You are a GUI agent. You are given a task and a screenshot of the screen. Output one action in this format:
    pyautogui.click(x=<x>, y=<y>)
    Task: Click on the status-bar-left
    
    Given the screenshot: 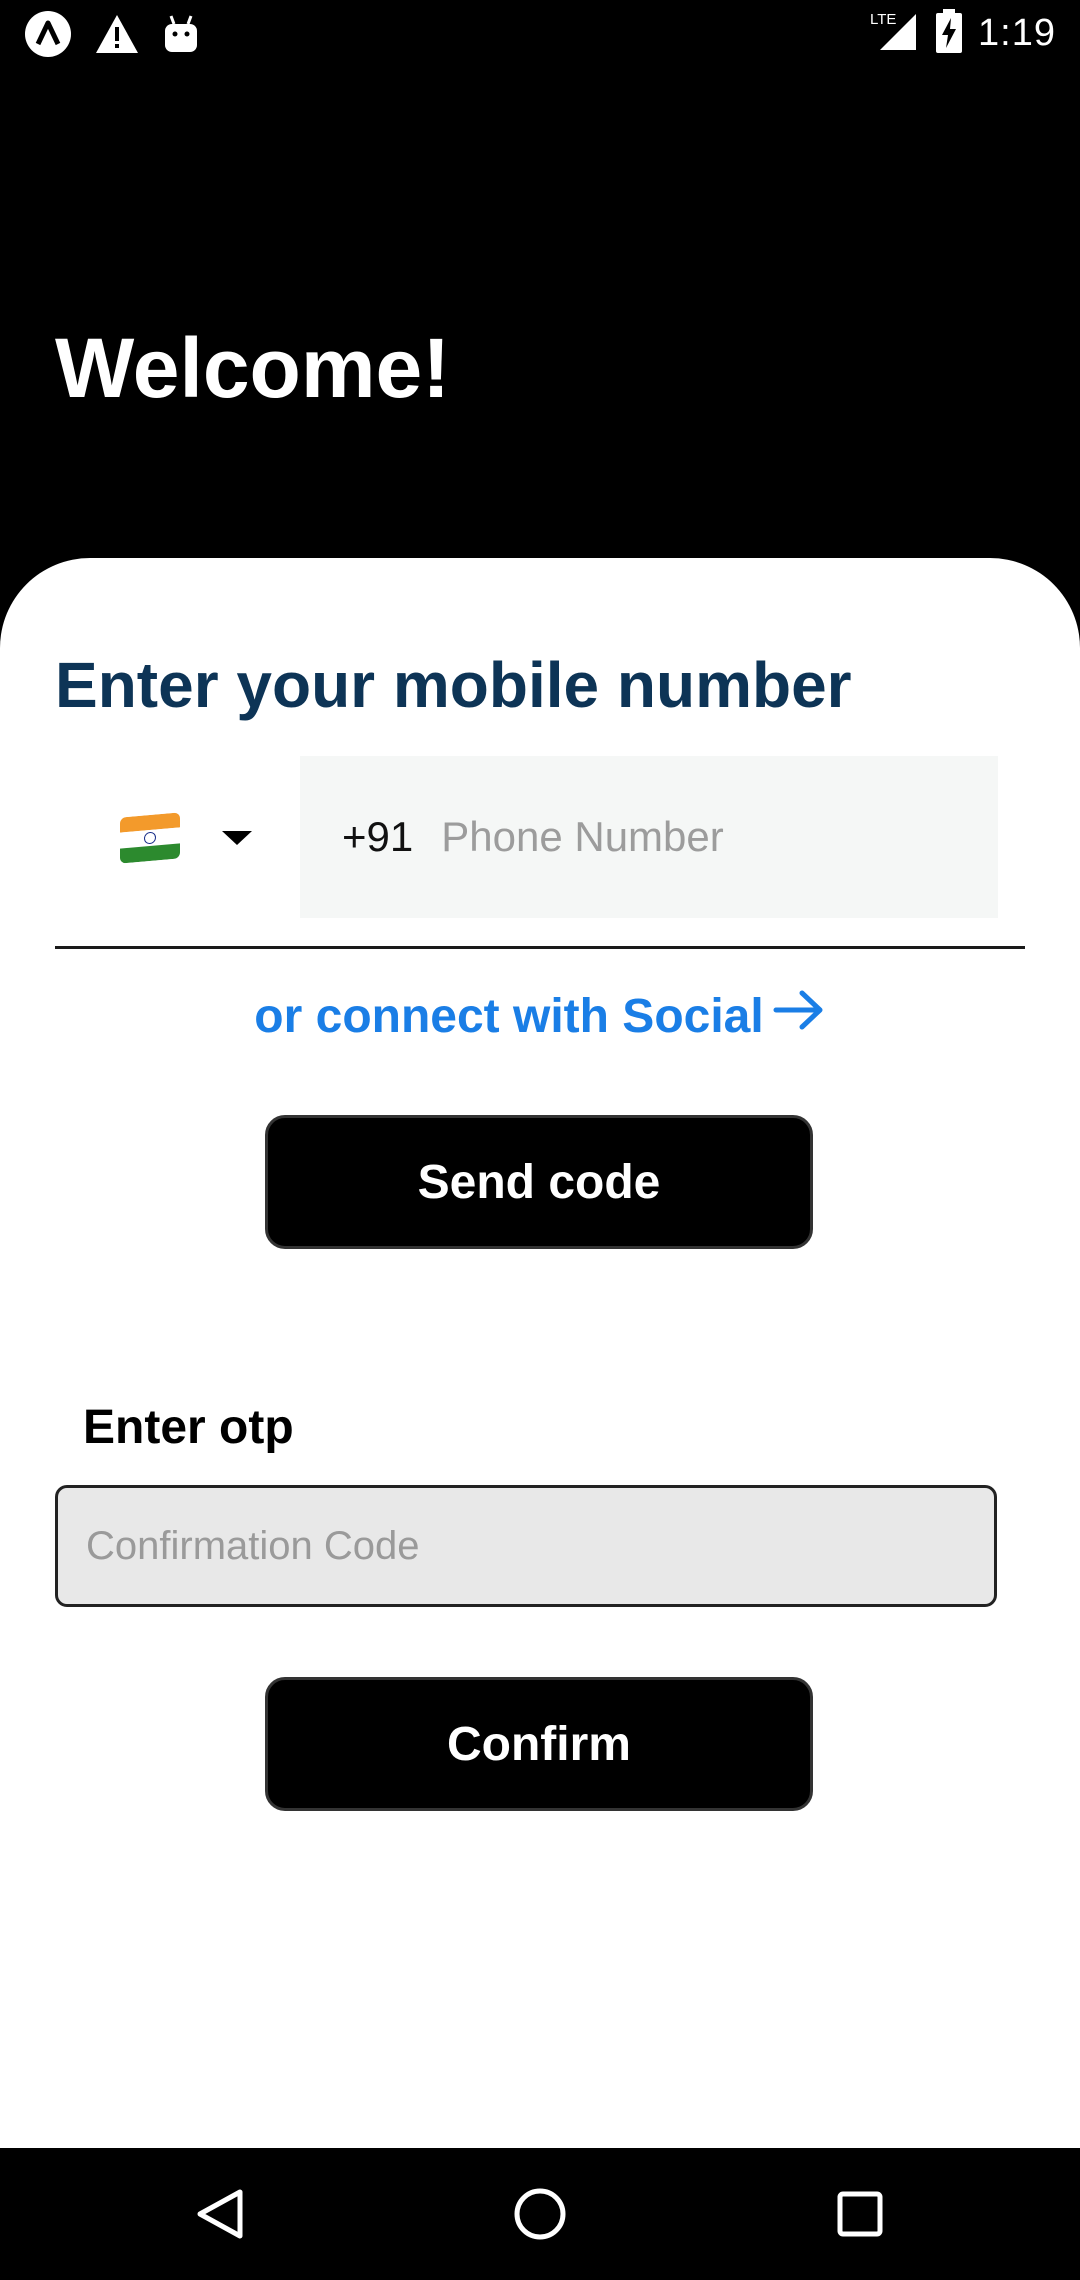 What is the action you would take?
    pyautogui.click(x=112, y=36)
    